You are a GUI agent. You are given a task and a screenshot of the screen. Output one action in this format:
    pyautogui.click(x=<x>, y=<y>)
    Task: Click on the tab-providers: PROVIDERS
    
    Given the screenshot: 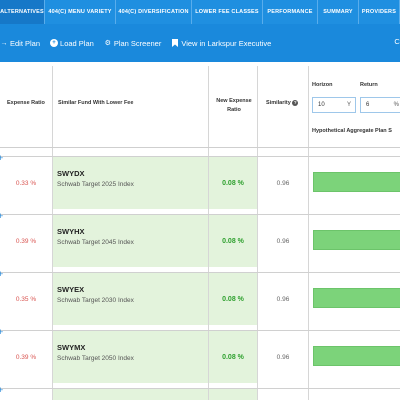 What is the action you would take?
    pyautogui.click(x=379, y=12)
    